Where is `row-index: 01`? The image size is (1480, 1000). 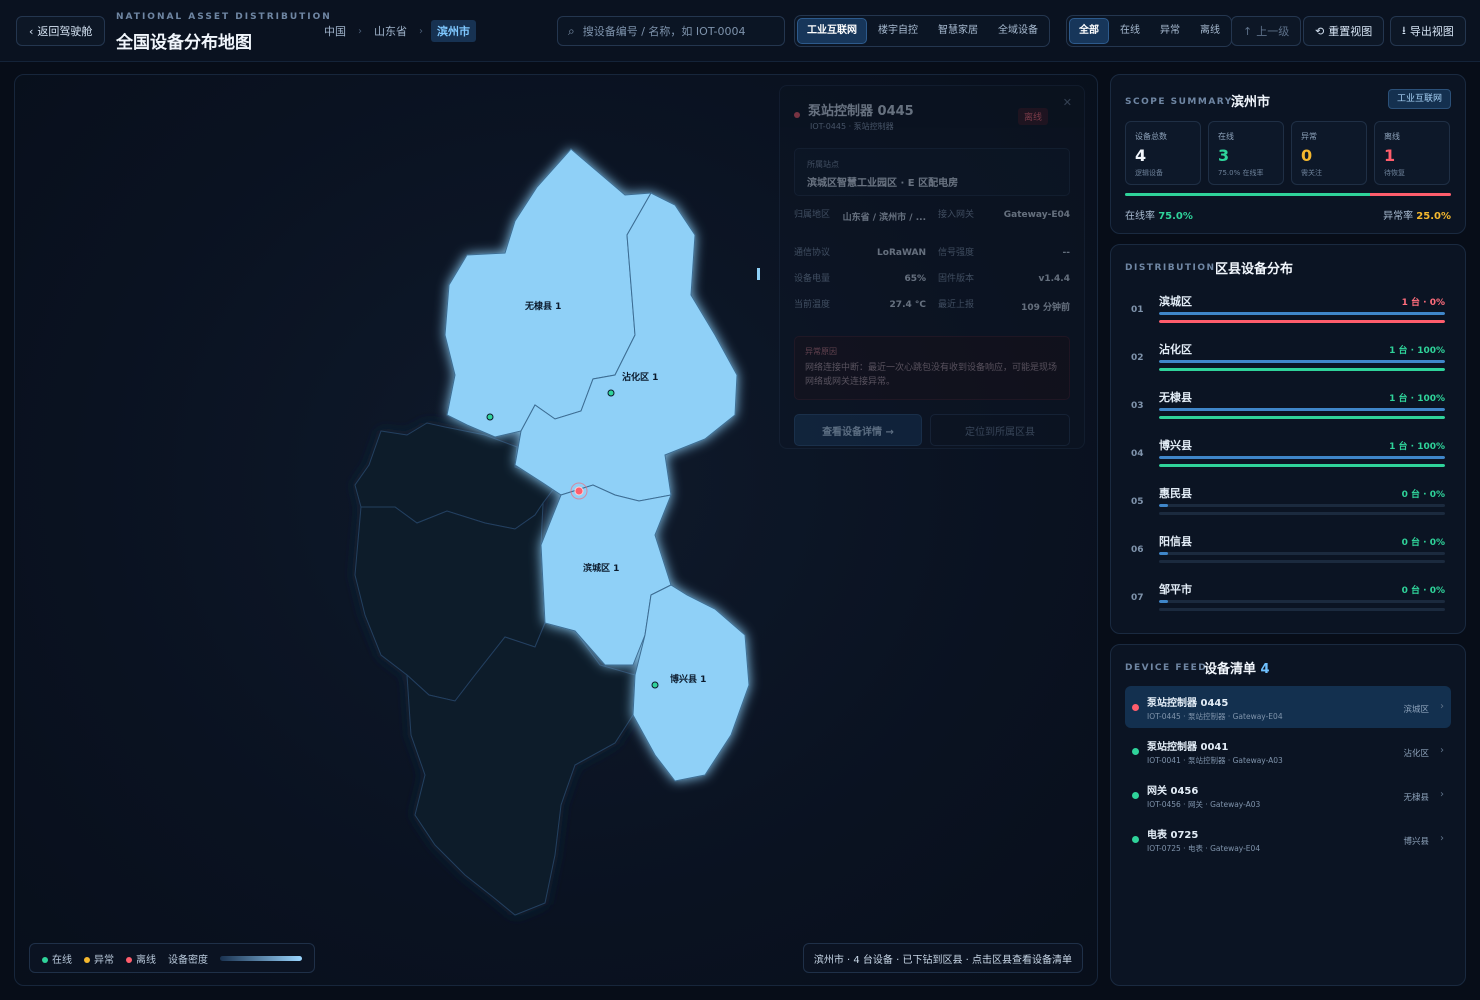 row-index: 01 is located at coordinates (1137, 310).